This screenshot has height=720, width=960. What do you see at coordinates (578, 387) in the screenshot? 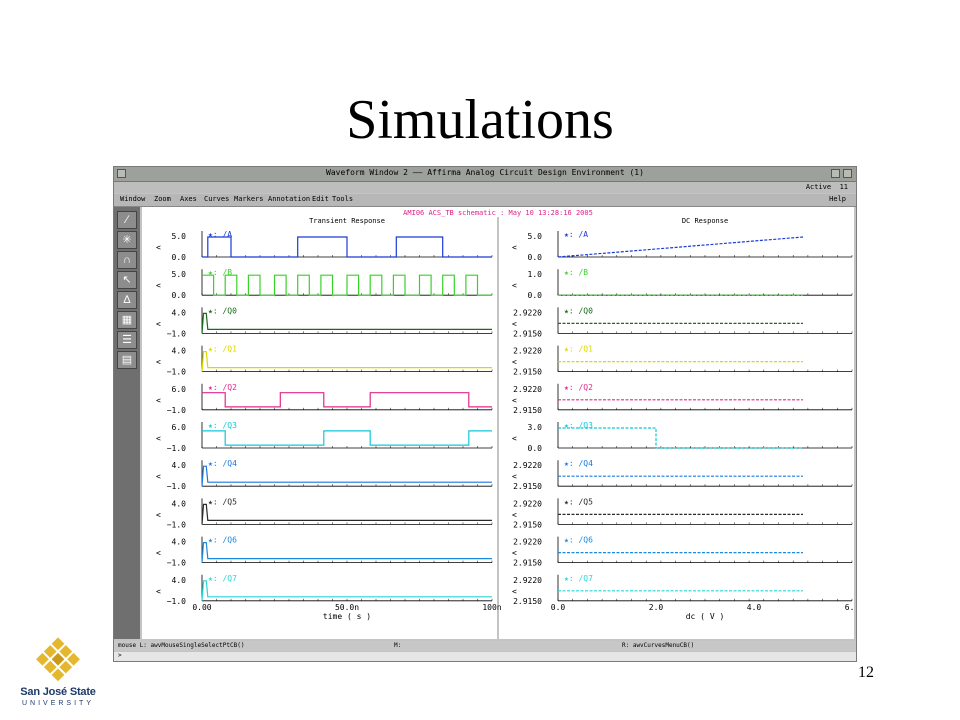
I see `dc-series-label: ★: /Q2` at bounding box center [578, 387].